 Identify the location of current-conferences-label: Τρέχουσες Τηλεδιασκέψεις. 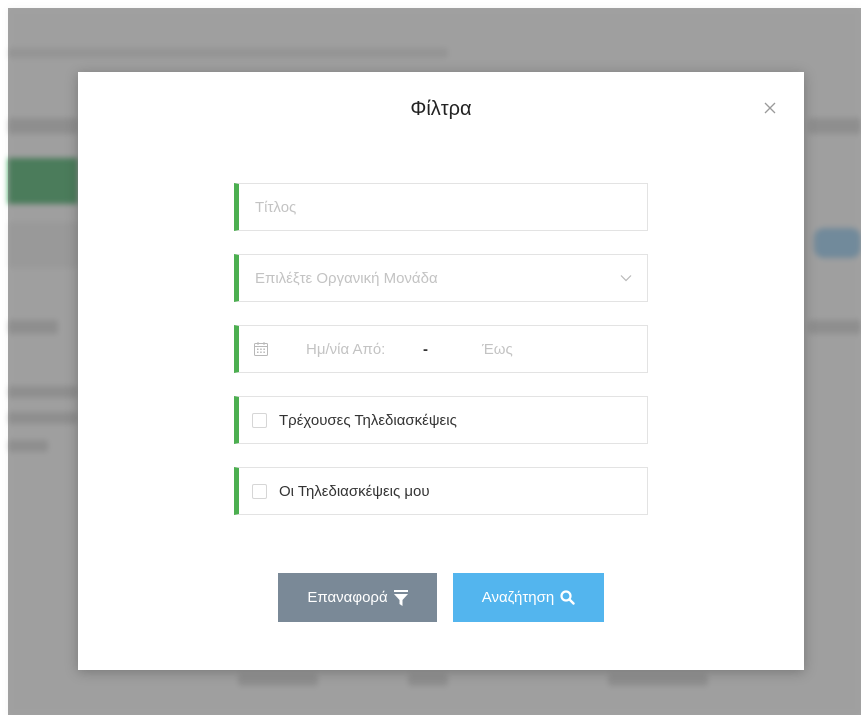
(368, 420).